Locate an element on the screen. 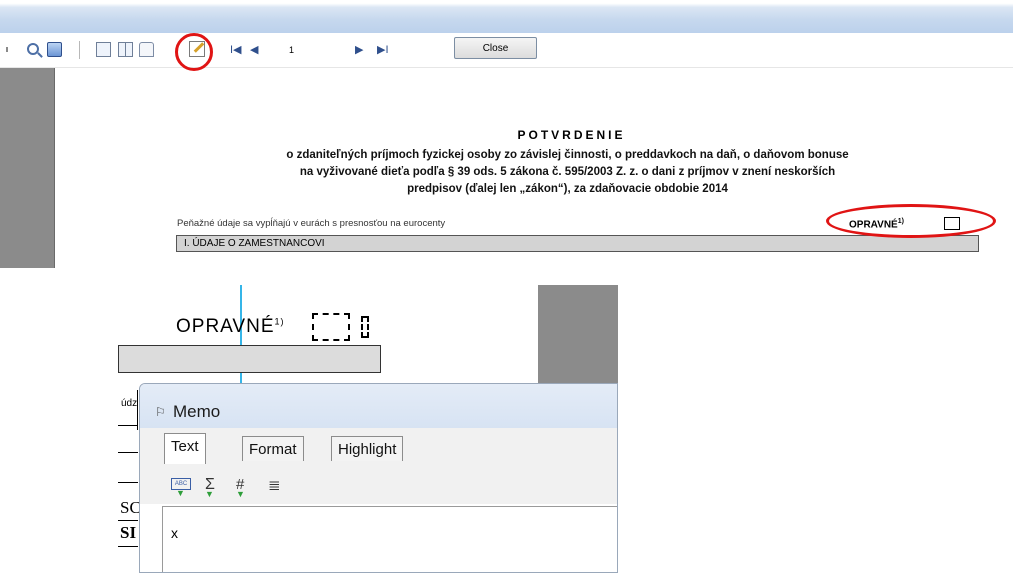 The width and height of the screenshot is (1013, 573). toolbar-separator is located at coordinates (79, 50).